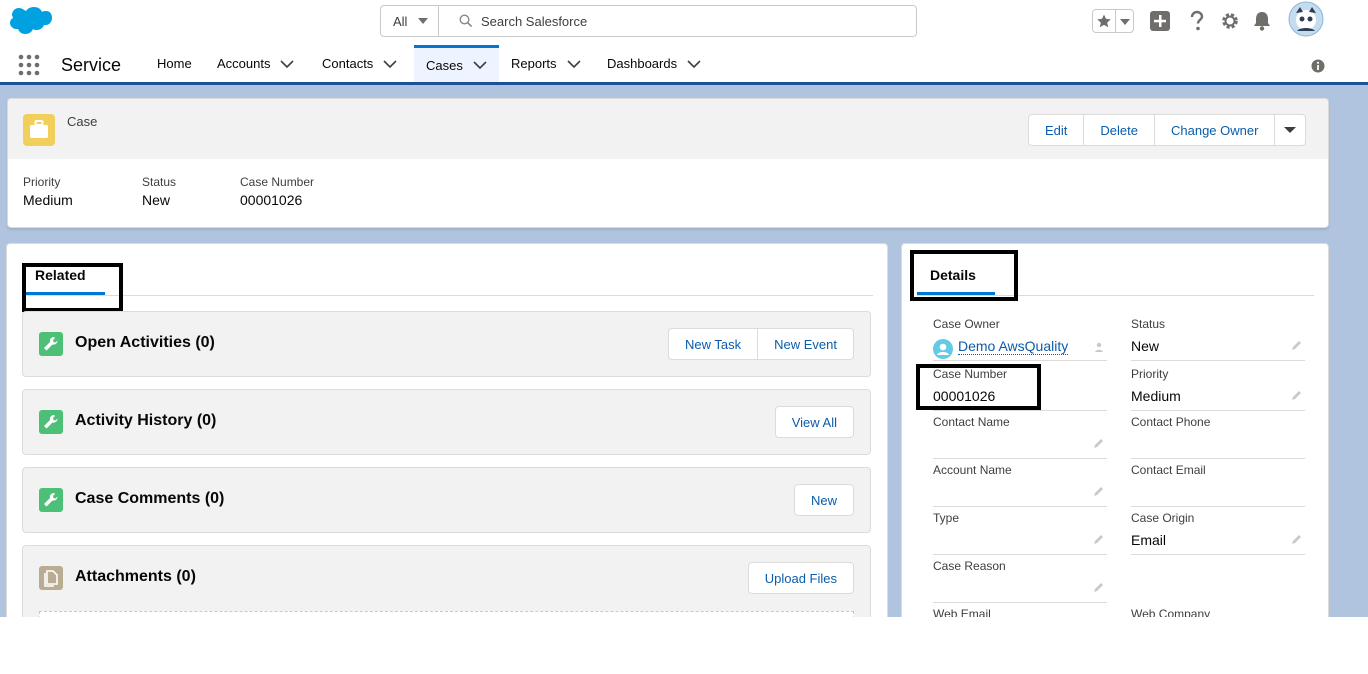  What do you see at coordinates (1306, 19) in the screenshot?
I see `user-avatar` at bounding box center [1306, 19].